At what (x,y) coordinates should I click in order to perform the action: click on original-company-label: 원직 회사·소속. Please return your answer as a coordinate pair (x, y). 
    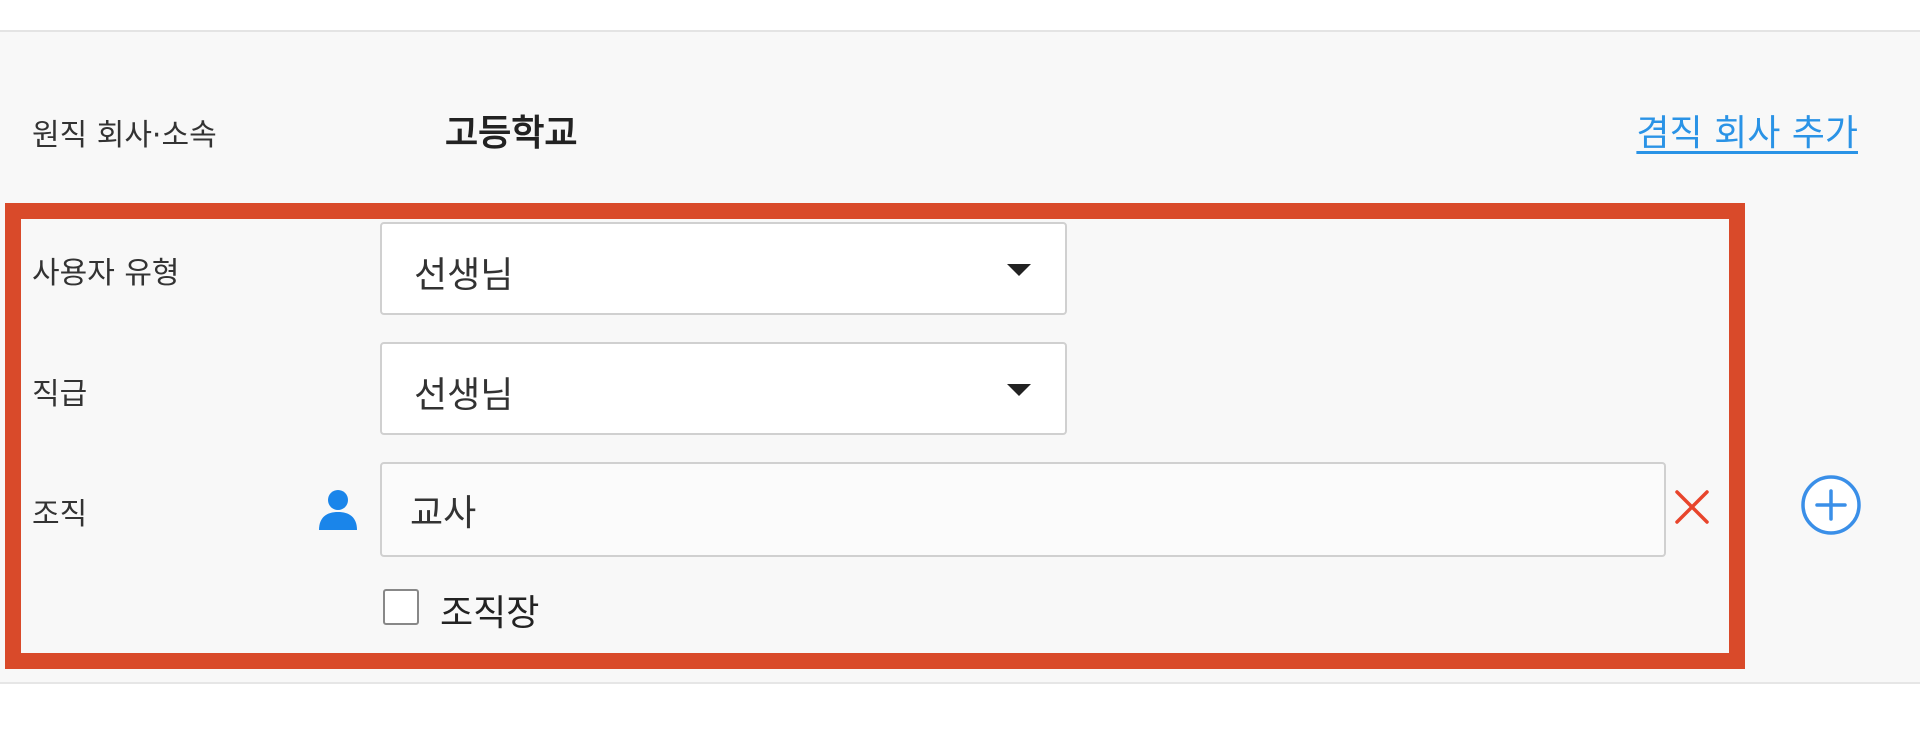
    Looking at the image, I should click on (124, 135).